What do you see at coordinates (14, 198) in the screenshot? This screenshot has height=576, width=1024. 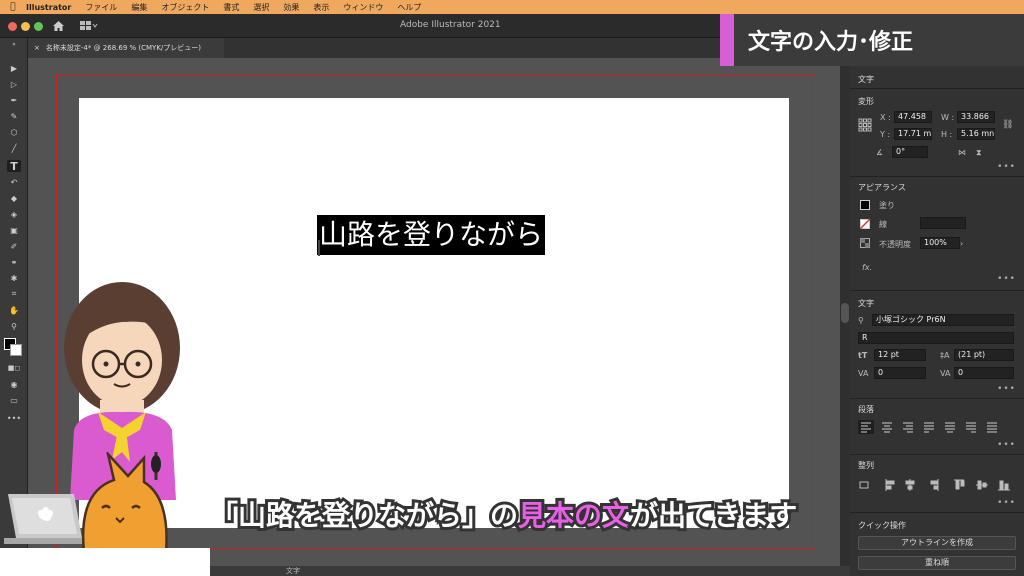 I see `eraser-tool-icon: ◆` at bounding box center [14, 198].